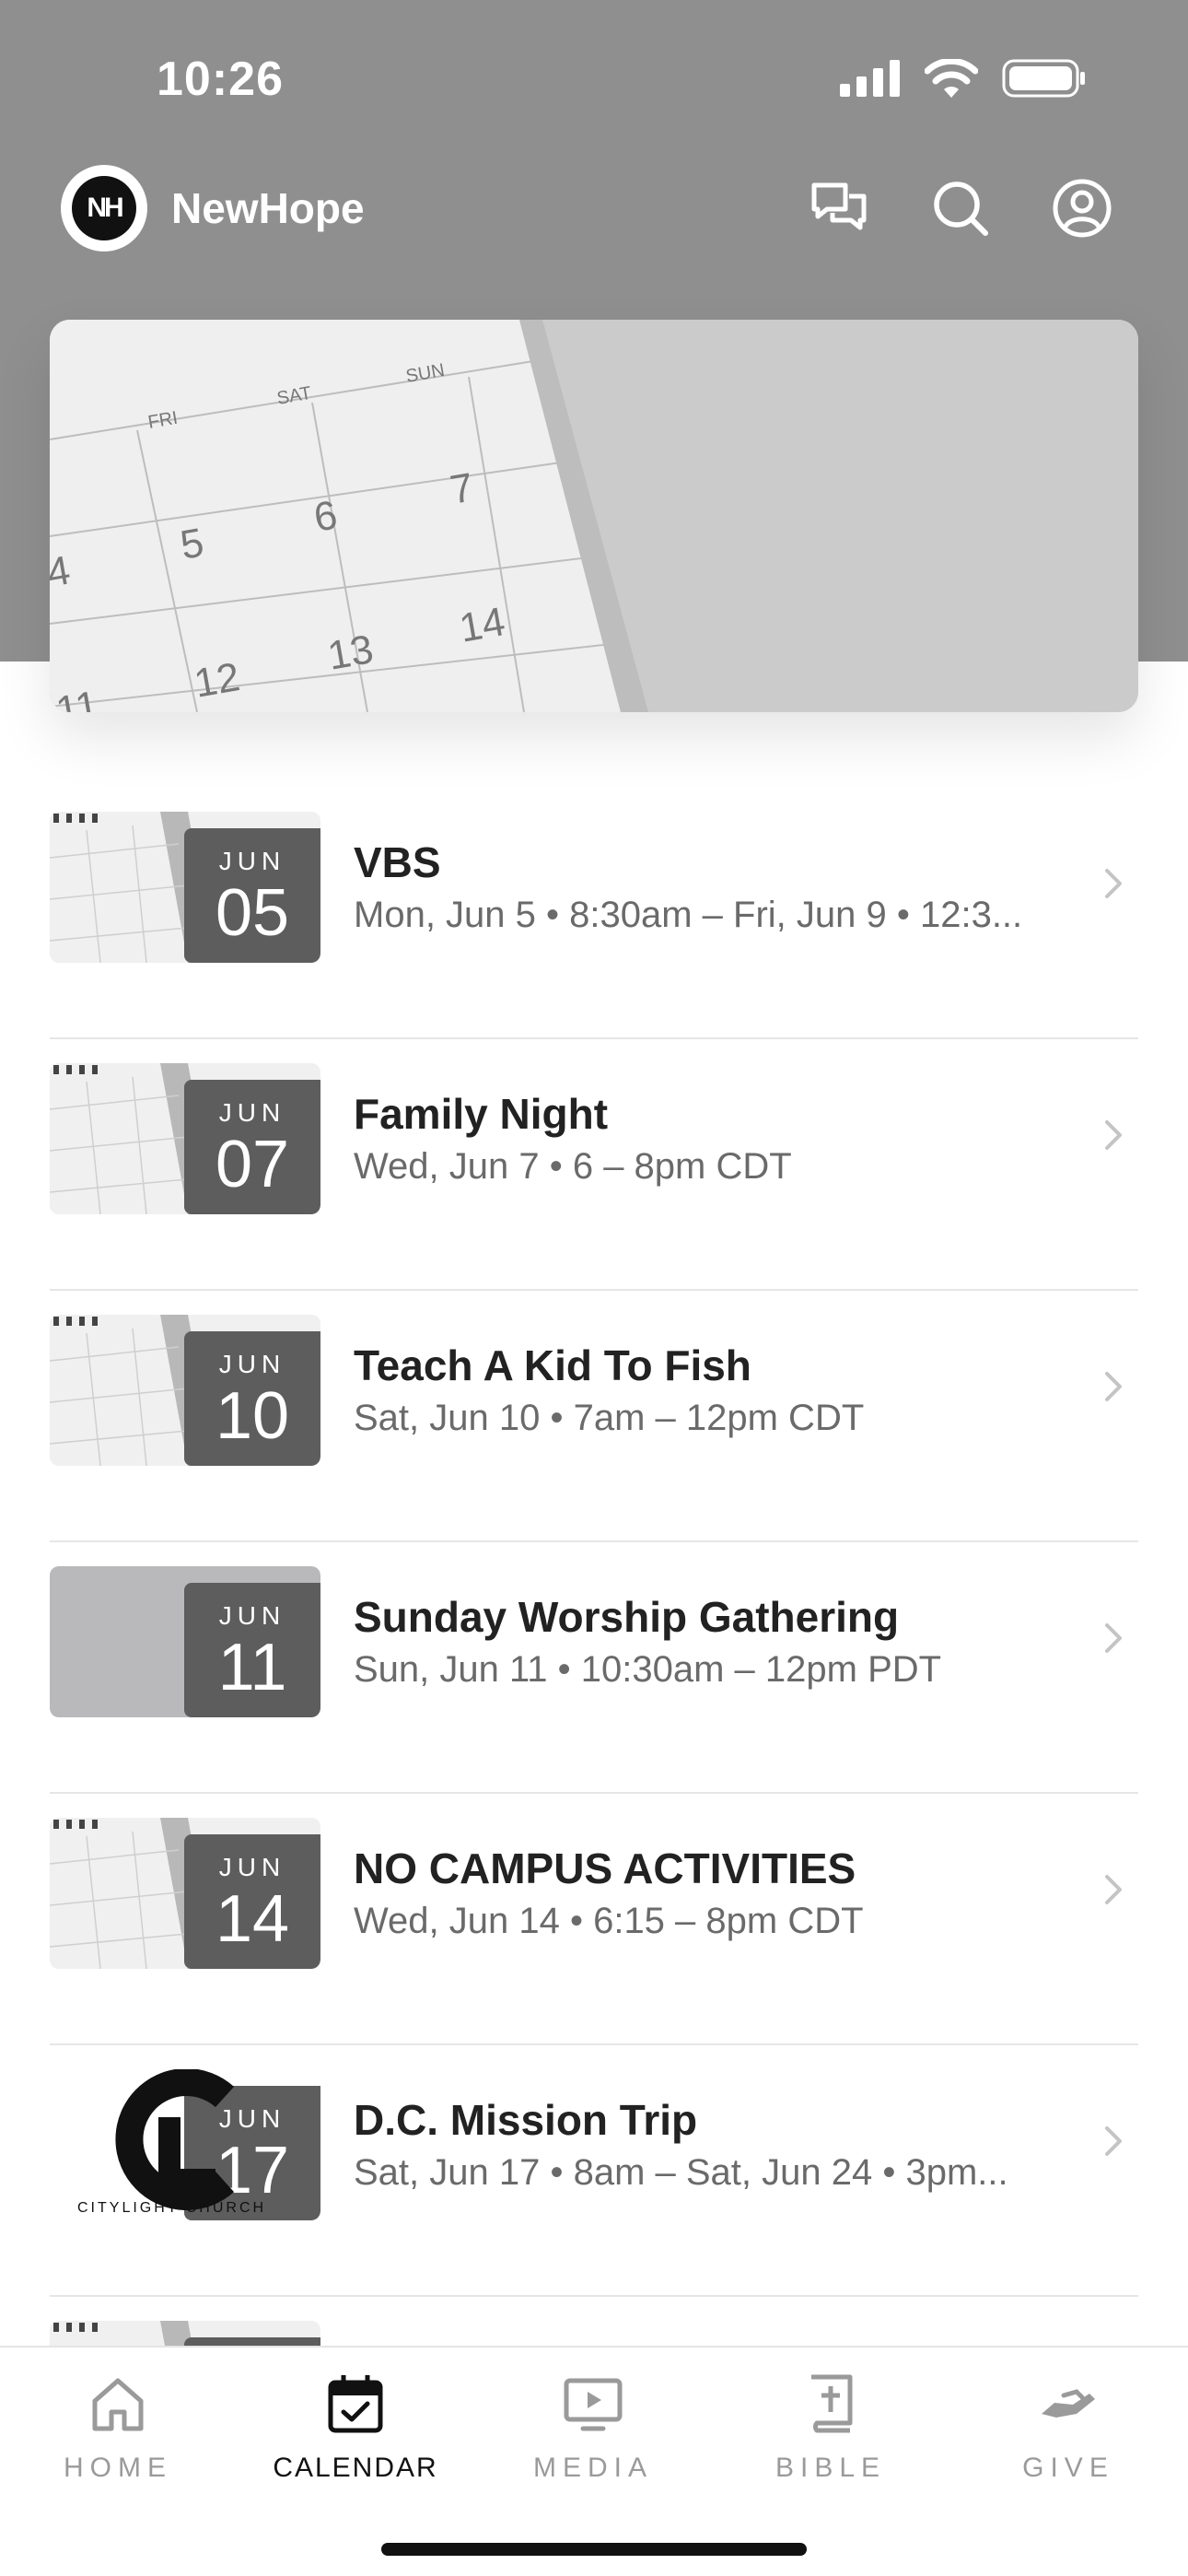  What do you see at coordinates (951, 78) in the screenshot?
I see `wifi-icon` at bounding box center [951, 78].